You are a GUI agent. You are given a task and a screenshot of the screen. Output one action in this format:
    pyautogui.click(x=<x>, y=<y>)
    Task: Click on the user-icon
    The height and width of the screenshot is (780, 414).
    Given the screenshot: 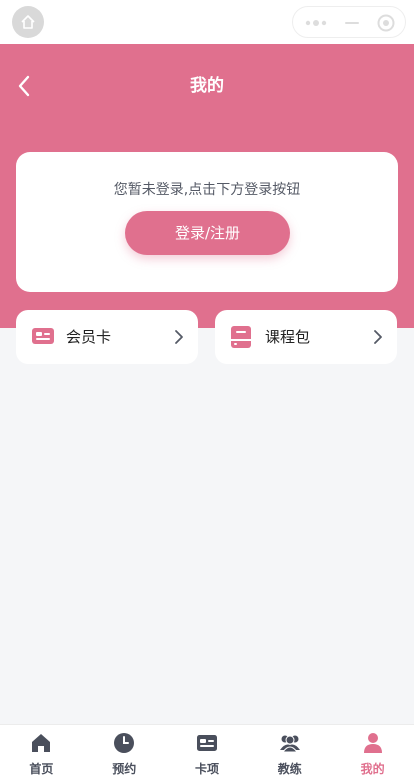 What is the action you would take?
    pyautogui.click(x=372, y=743)
    